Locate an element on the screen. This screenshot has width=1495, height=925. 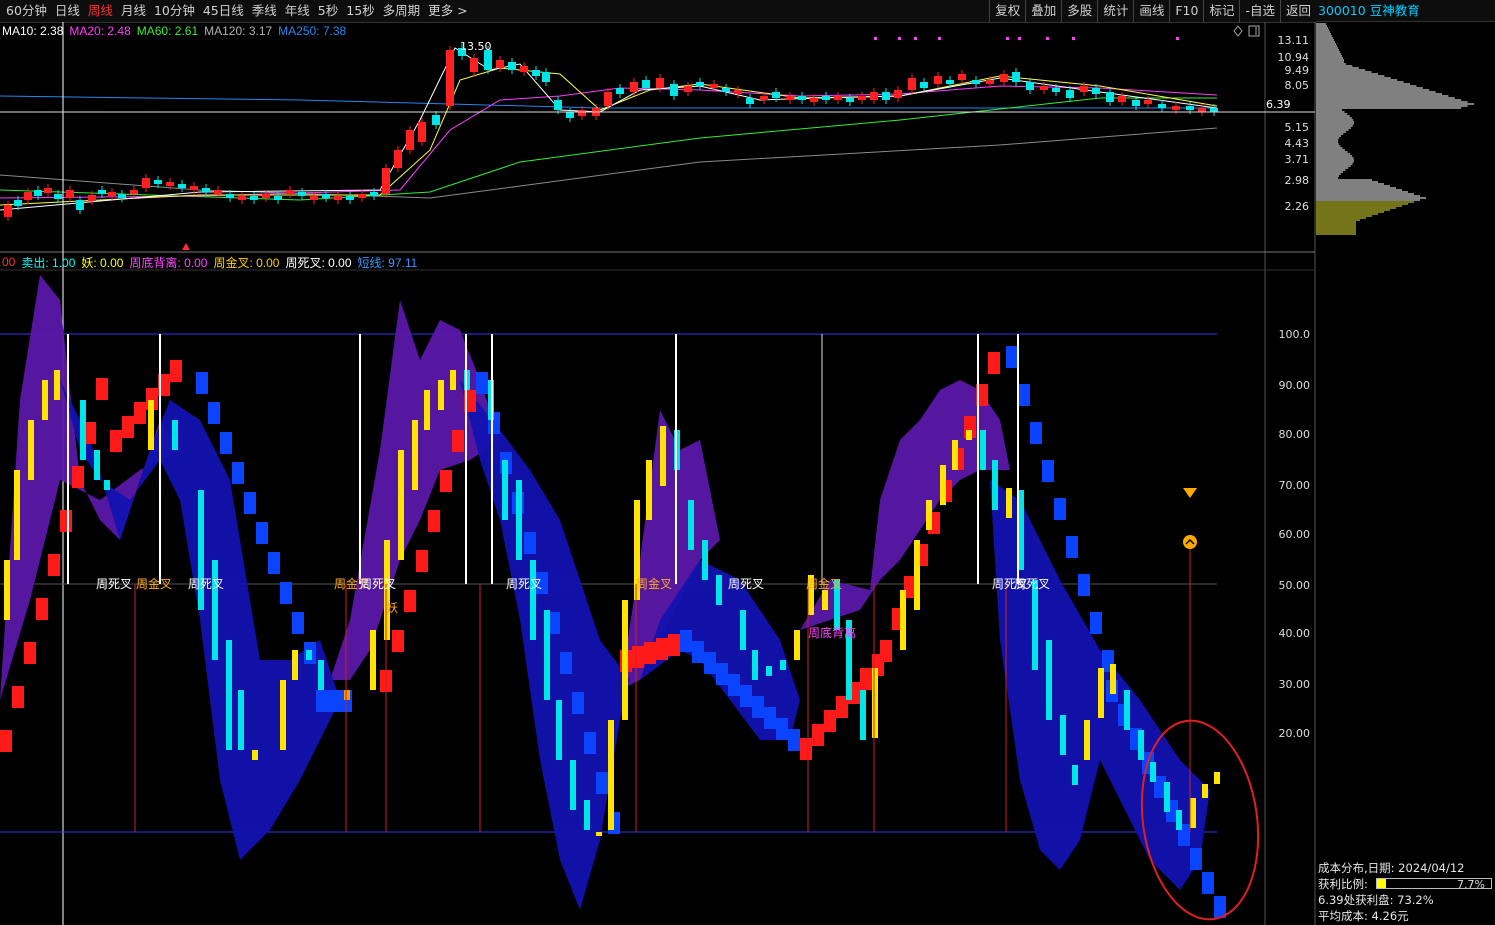
cost-distribution is located at coordinates (1395, 129).